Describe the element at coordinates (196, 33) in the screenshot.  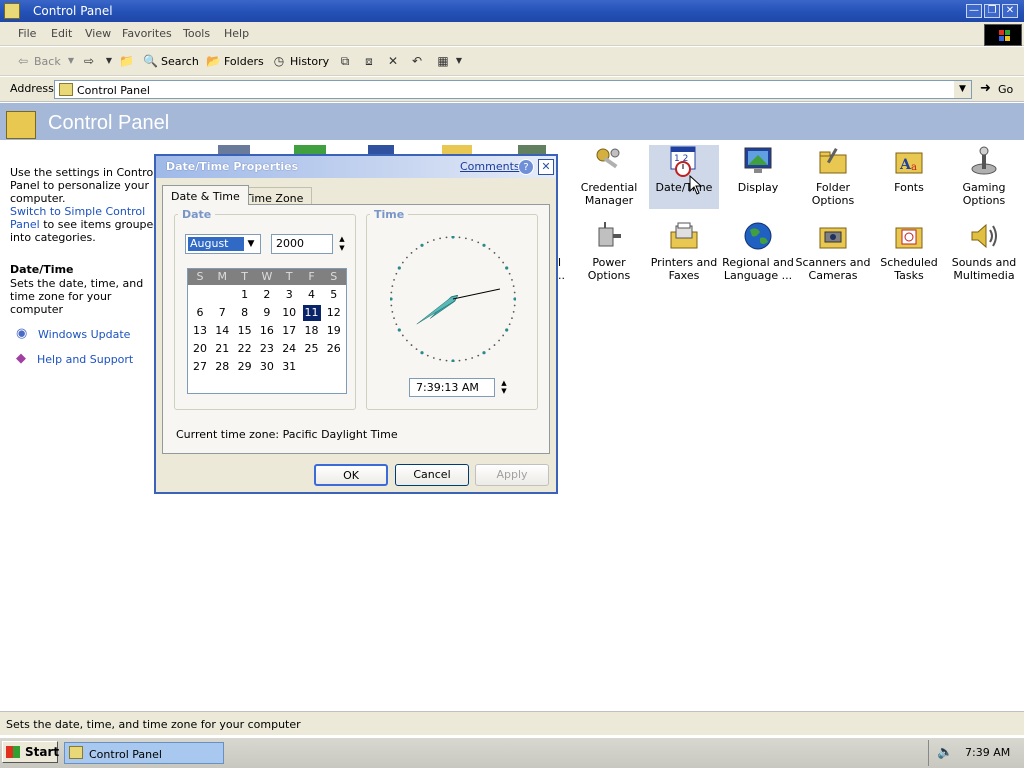
I see `menu-tools: Tools` at that location.